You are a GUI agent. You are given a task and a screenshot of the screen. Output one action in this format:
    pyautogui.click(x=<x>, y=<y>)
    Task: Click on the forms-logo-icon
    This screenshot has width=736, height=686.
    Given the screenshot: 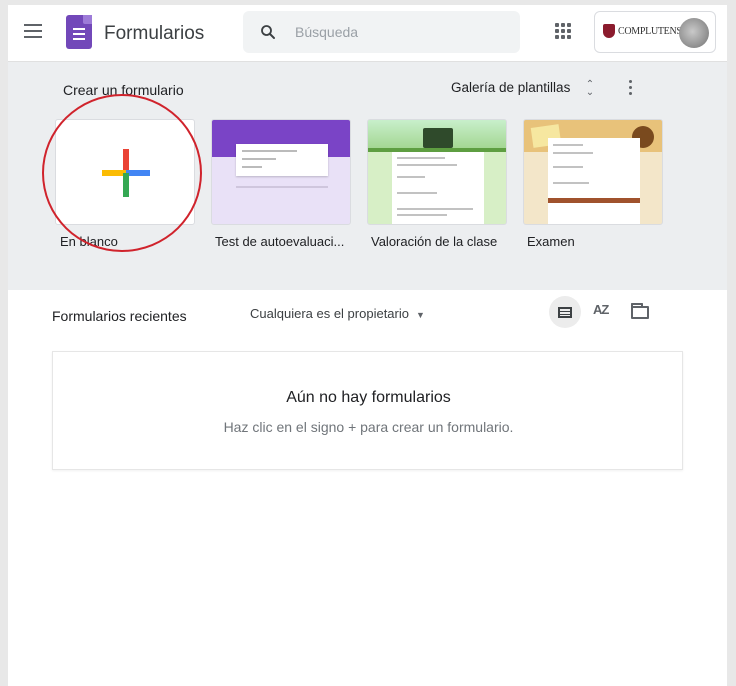 What is the action you would take?
    pyautogui.click(x=79, y=32)
    